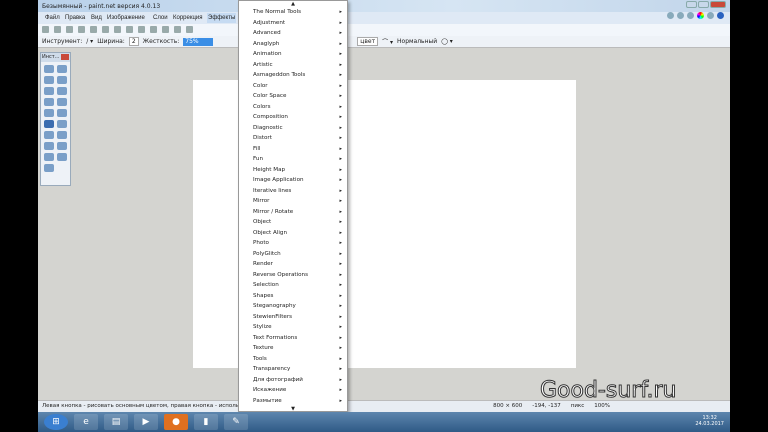  I want to click on color-picker-icon, so click(62, 135).